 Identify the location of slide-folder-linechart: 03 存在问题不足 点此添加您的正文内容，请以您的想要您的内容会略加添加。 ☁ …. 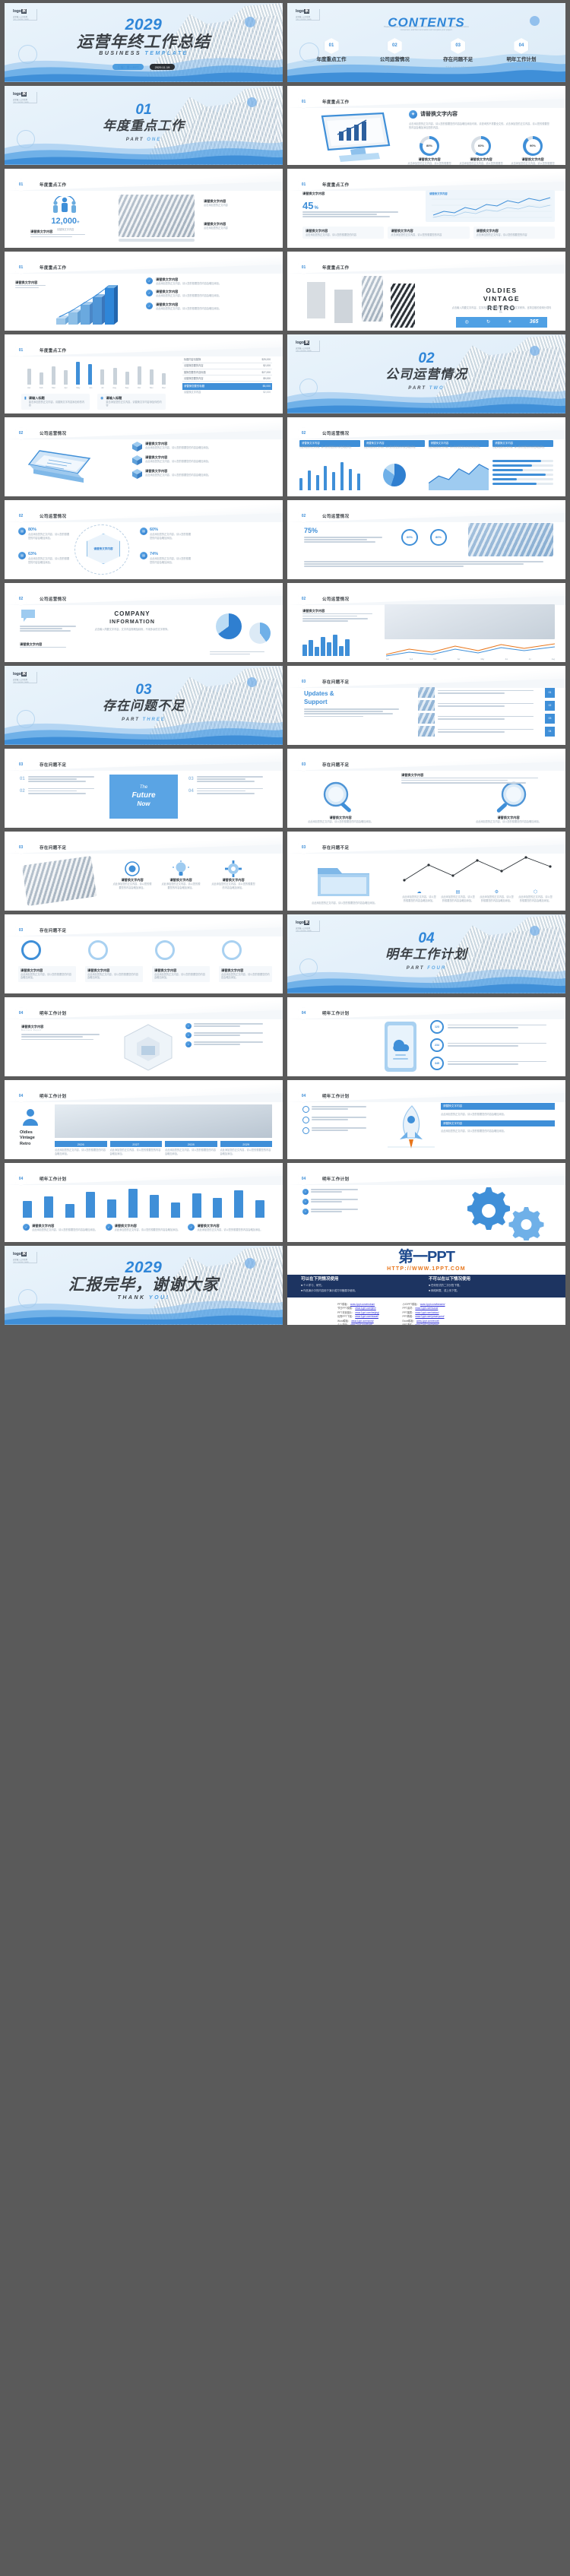
(426, 872).